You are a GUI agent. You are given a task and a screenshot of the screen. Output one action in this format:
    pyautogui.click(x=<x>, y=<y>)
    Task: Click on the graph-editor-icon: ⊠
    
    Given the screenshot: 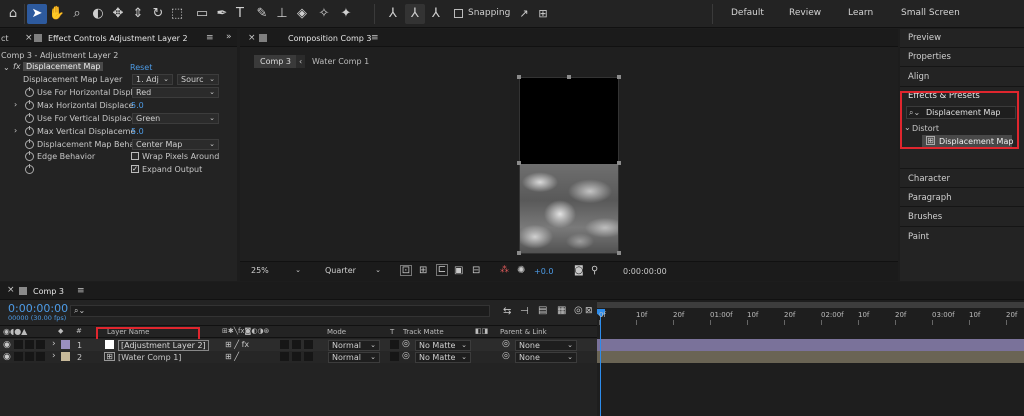 What is the action you would take?
    pyautogui.click(x=589, y=311)
    